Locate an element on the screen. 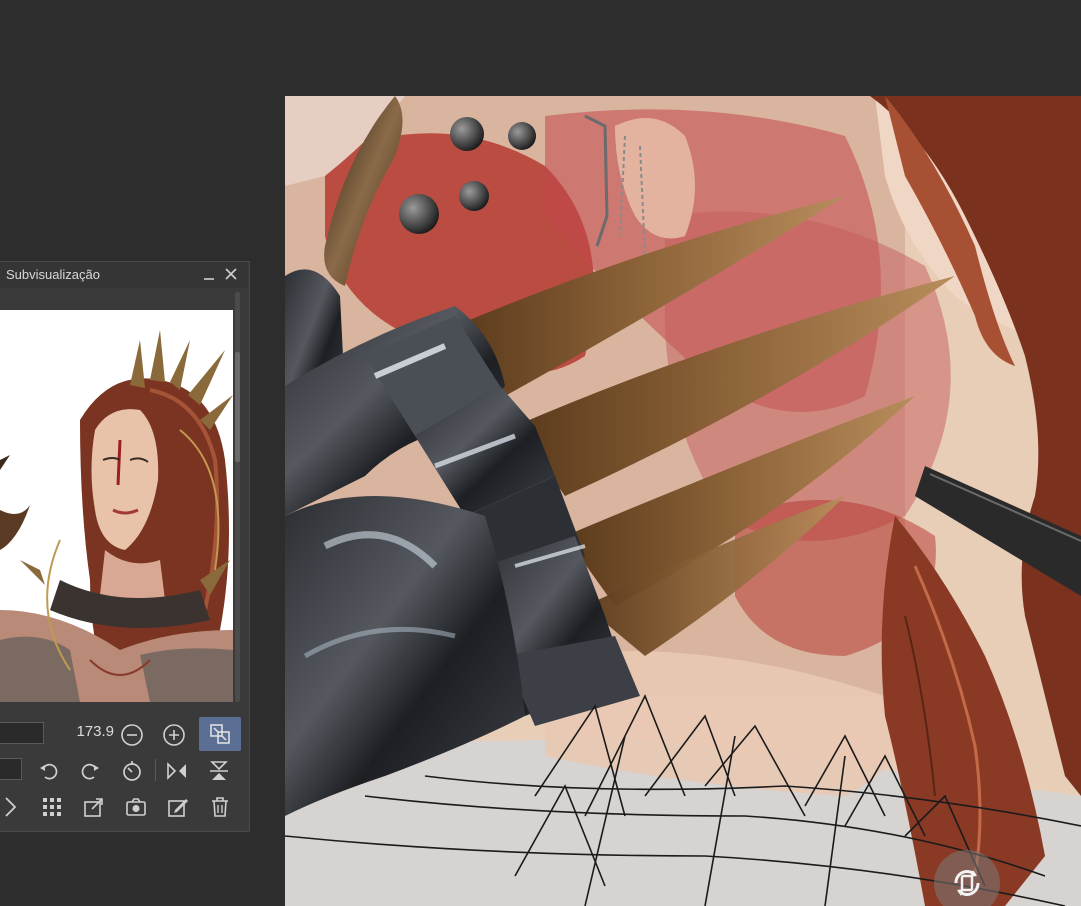 This screenshot has width=1081, height=906. next-image-button is located at coordinates (12, 807).